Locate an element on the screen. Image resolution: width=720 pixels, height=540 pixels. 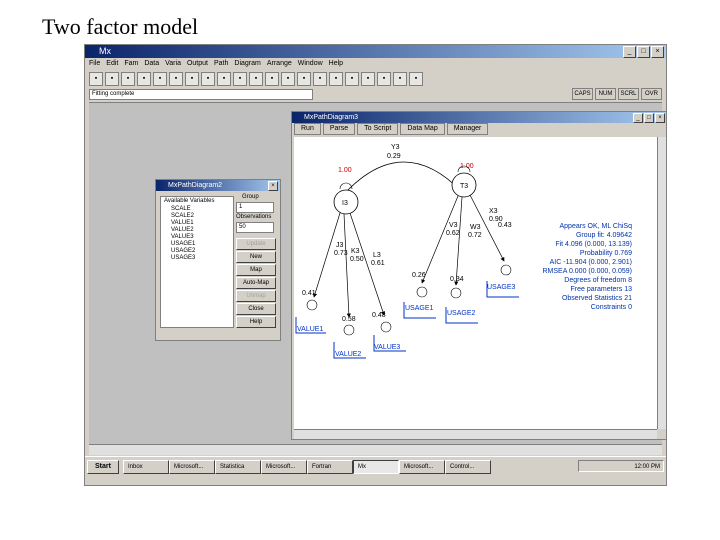
path-minimize-icon: _ is located at coordinates (638, 118).